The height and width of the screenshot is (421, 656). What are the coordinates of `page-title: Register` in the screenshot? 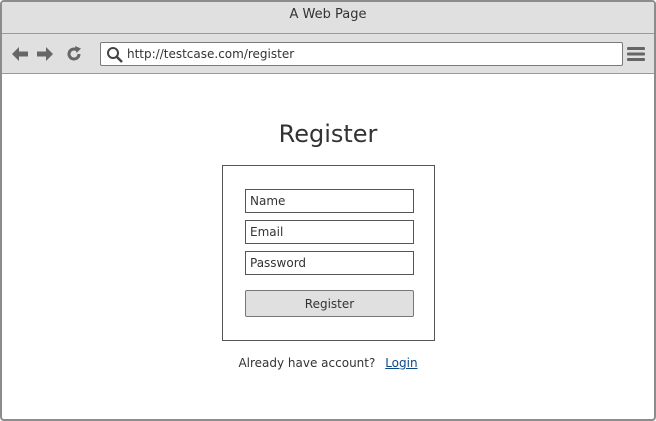 It's located at (328, 134).